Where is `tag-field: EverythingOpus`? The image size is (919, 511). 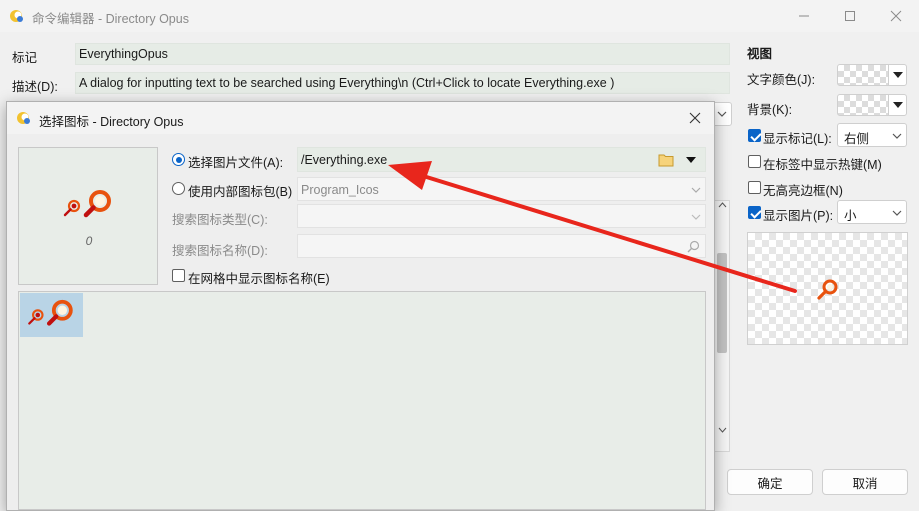 tag-field: EverythingOpus is located at coordinates (402, 54).